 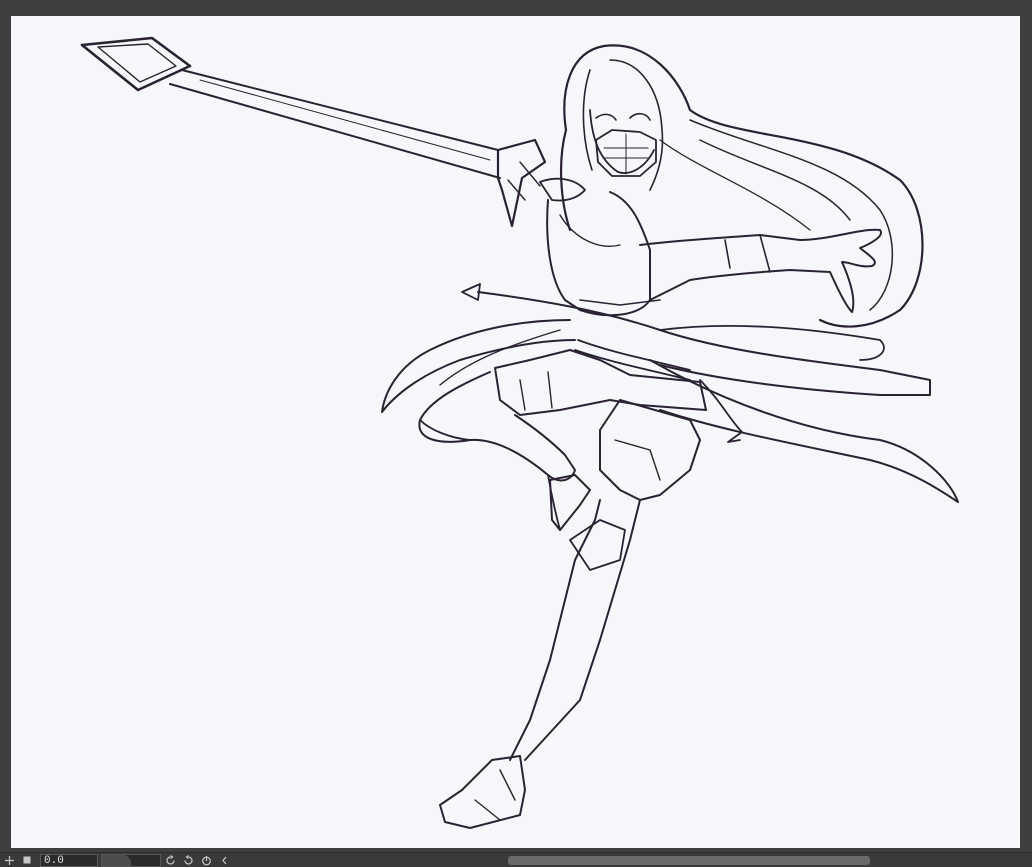 What do you see at coordinates (9, 860) in the screenshot?
I see `plus-icon` at bounding box center [9, 860].